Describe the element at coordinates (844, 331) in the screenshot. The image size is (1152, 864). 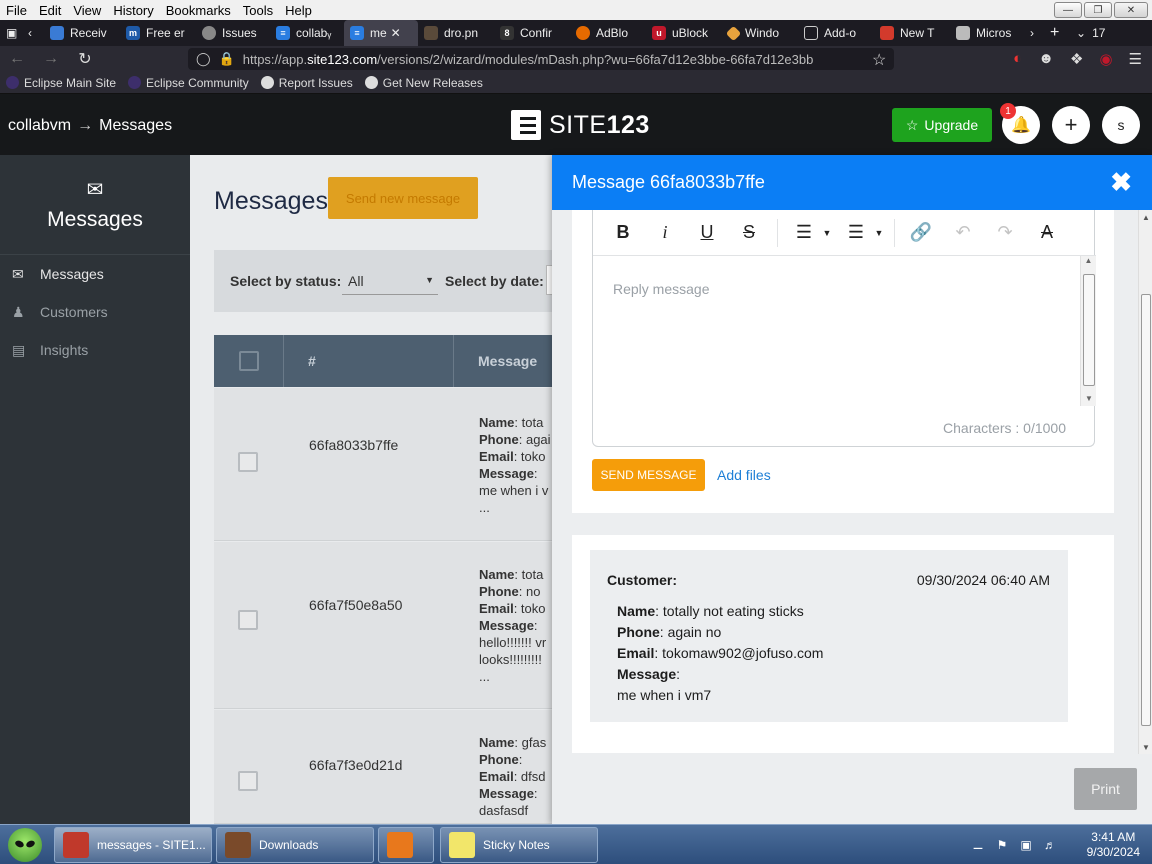
I see `reply-message-textarea: Reply message ▲ ▼` at that location.